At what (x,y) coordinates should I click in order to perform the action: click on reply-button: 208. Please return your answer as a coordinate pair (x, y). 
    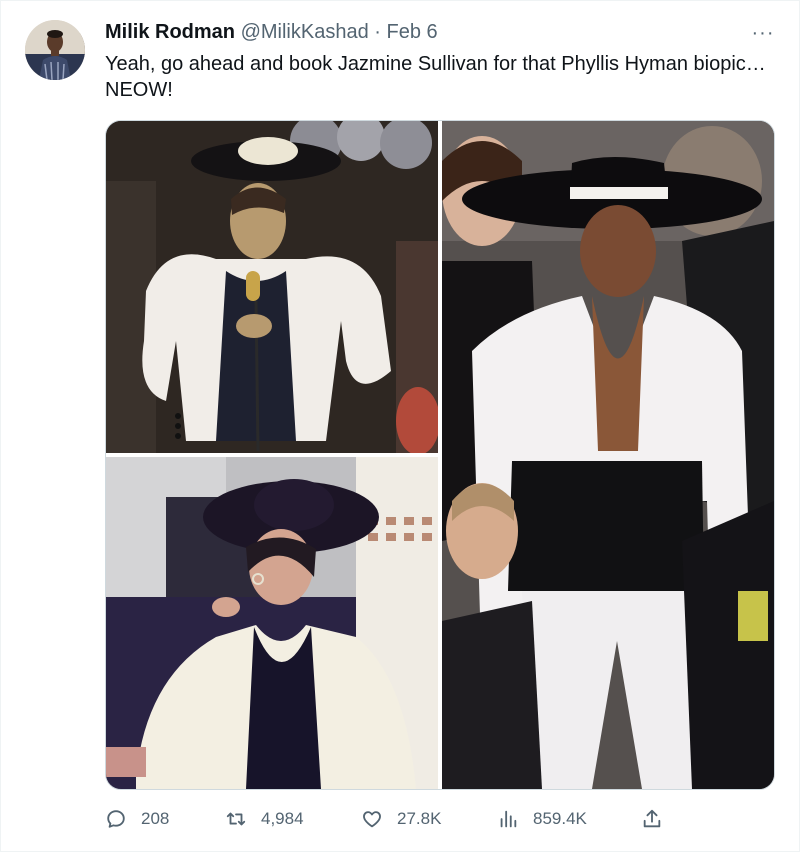
    Looking at the image, I should click on (137, 819).